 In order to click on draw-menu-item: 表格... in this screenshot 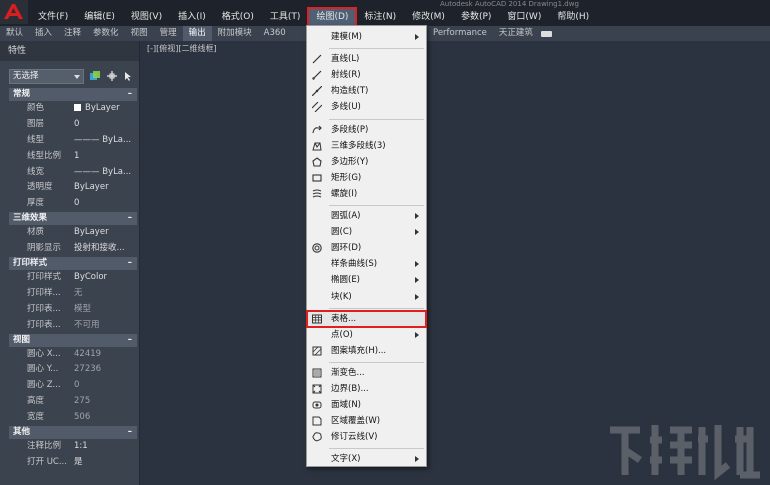, I will do `click(366, 318)`.